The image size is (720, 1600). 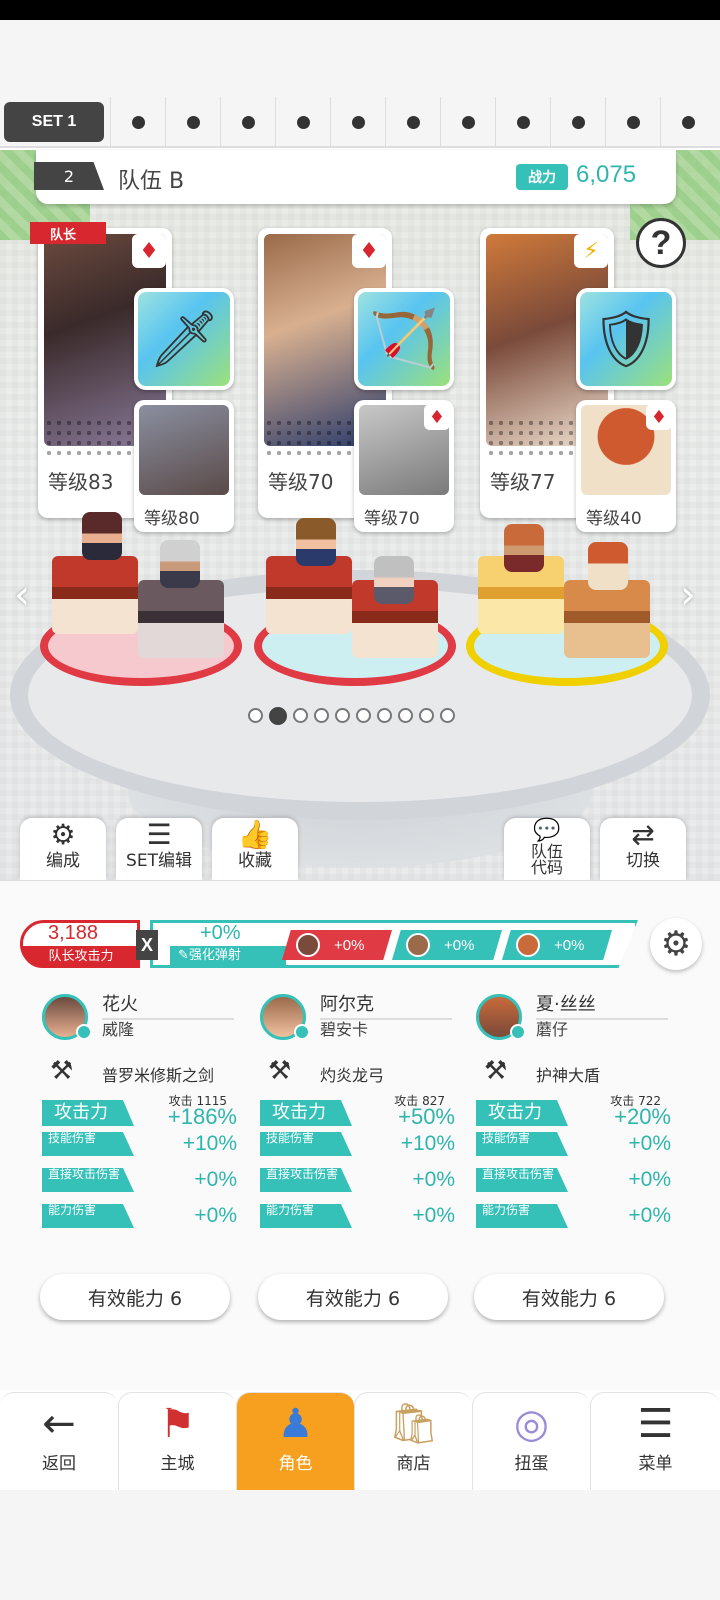 What do you see at coordinates (531, 1441) in the screenshot?
I see `nav-gacha: ◎ 扭蛋` at bounding box center [531, 1441].